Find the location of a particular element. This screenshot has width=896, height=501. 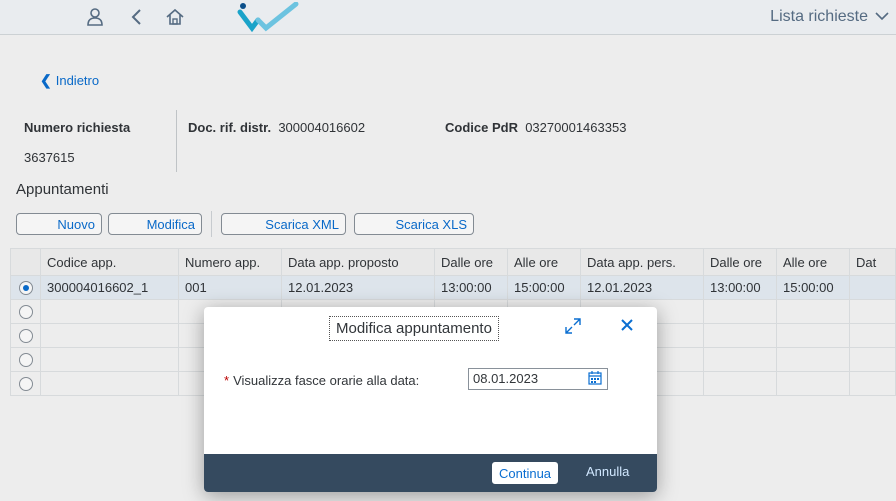

user-icon is located at coordinates (95, 19).